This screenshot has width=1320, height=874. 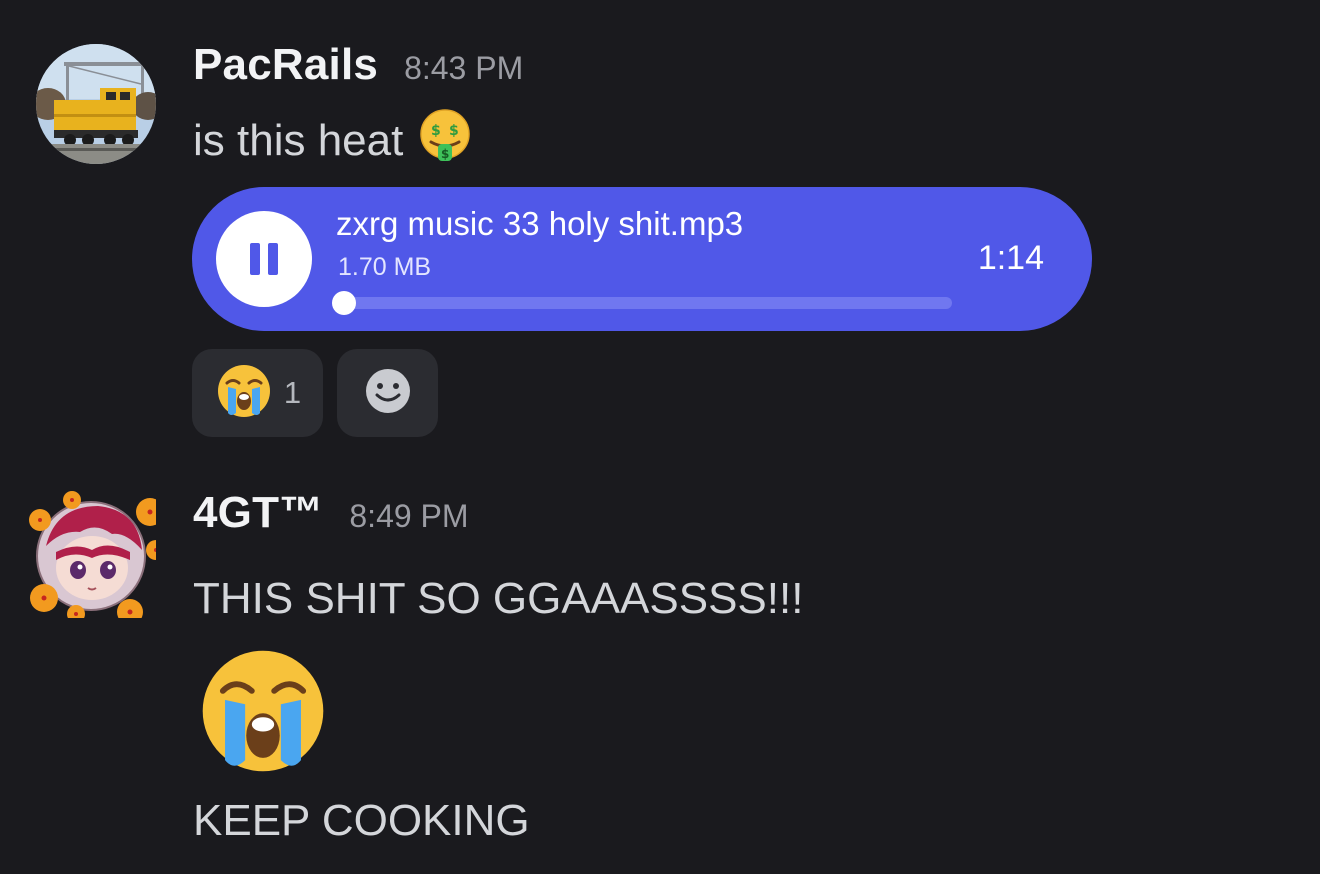 I want to click on train-avatar-image, so click(x=96, y=104).